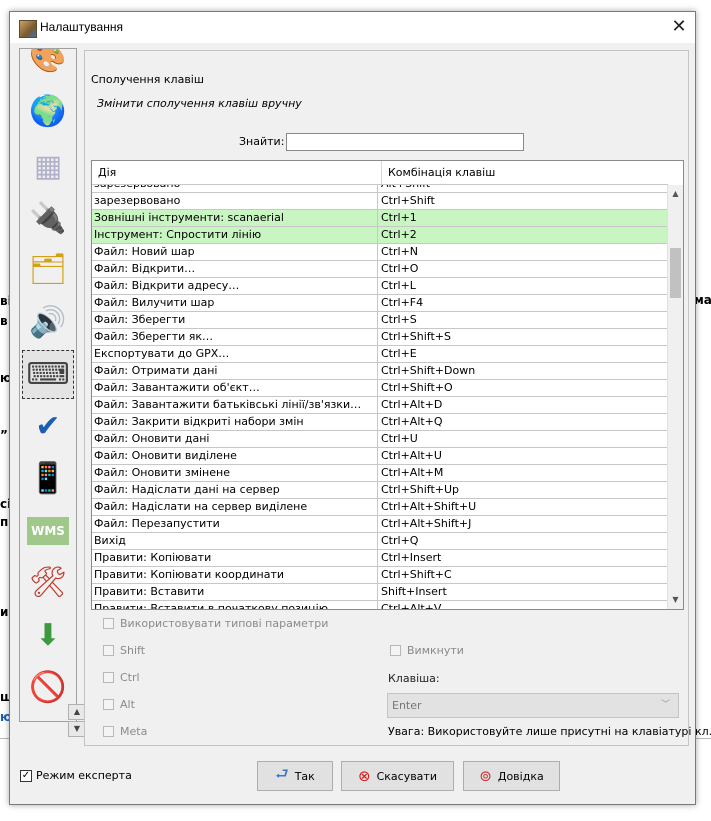  I want to click on expert-mode-checkbox: ✓ Режим експерта, so click(76, 775).